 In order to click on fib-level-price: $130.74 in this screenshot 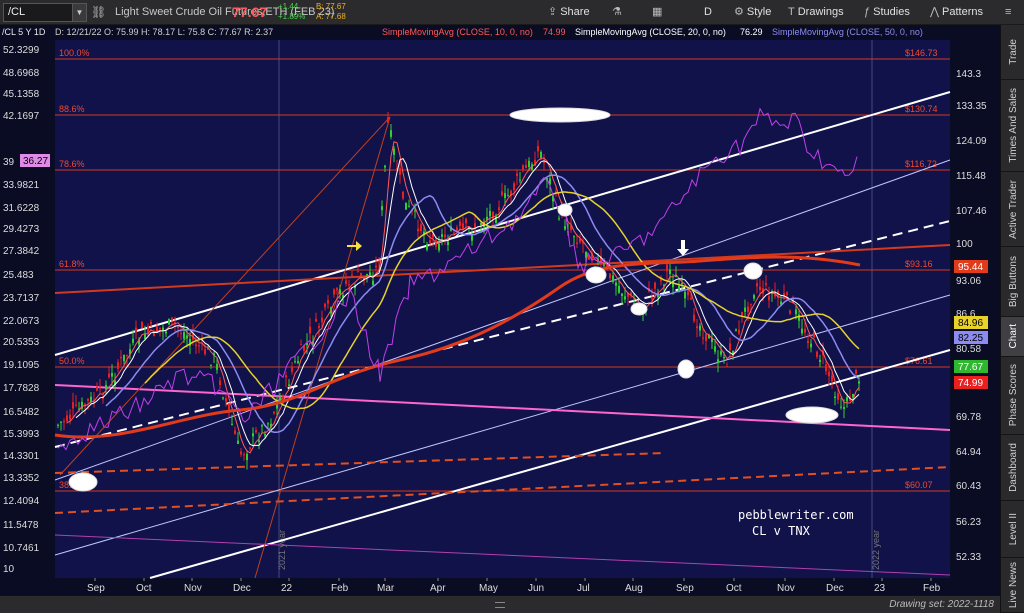, I will do `click(921, 109)`.